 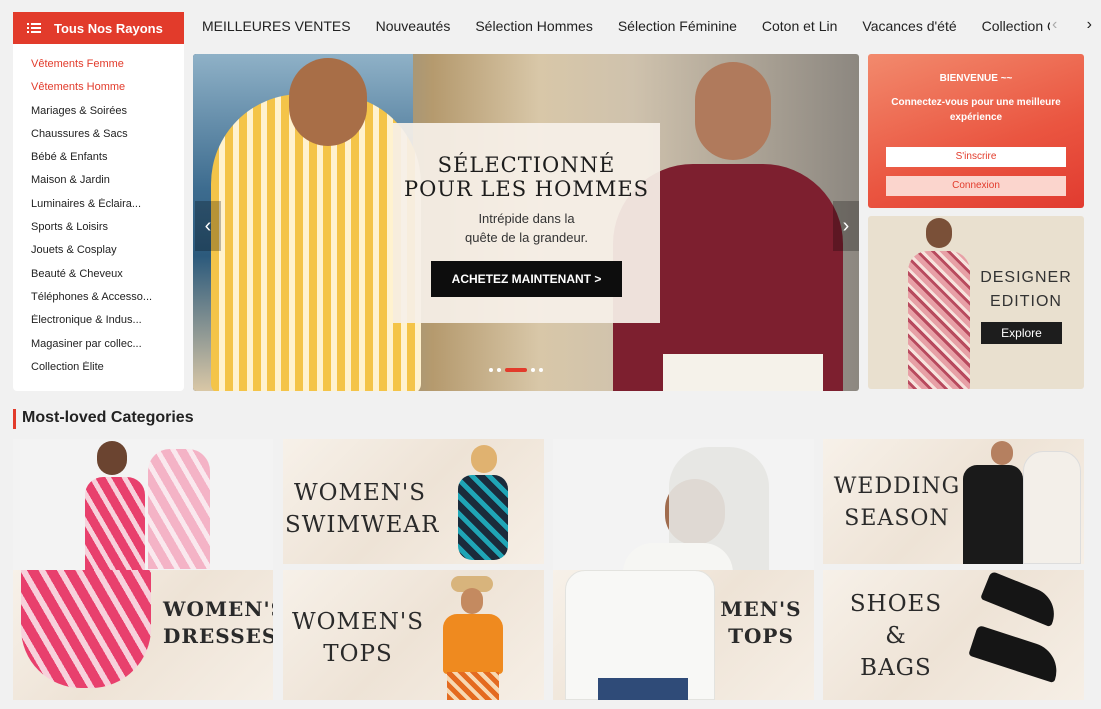 What do you see at coordinates (179, 509) in the screenshot?
I see `dress-back-figure` at bounding box center [179, 509].